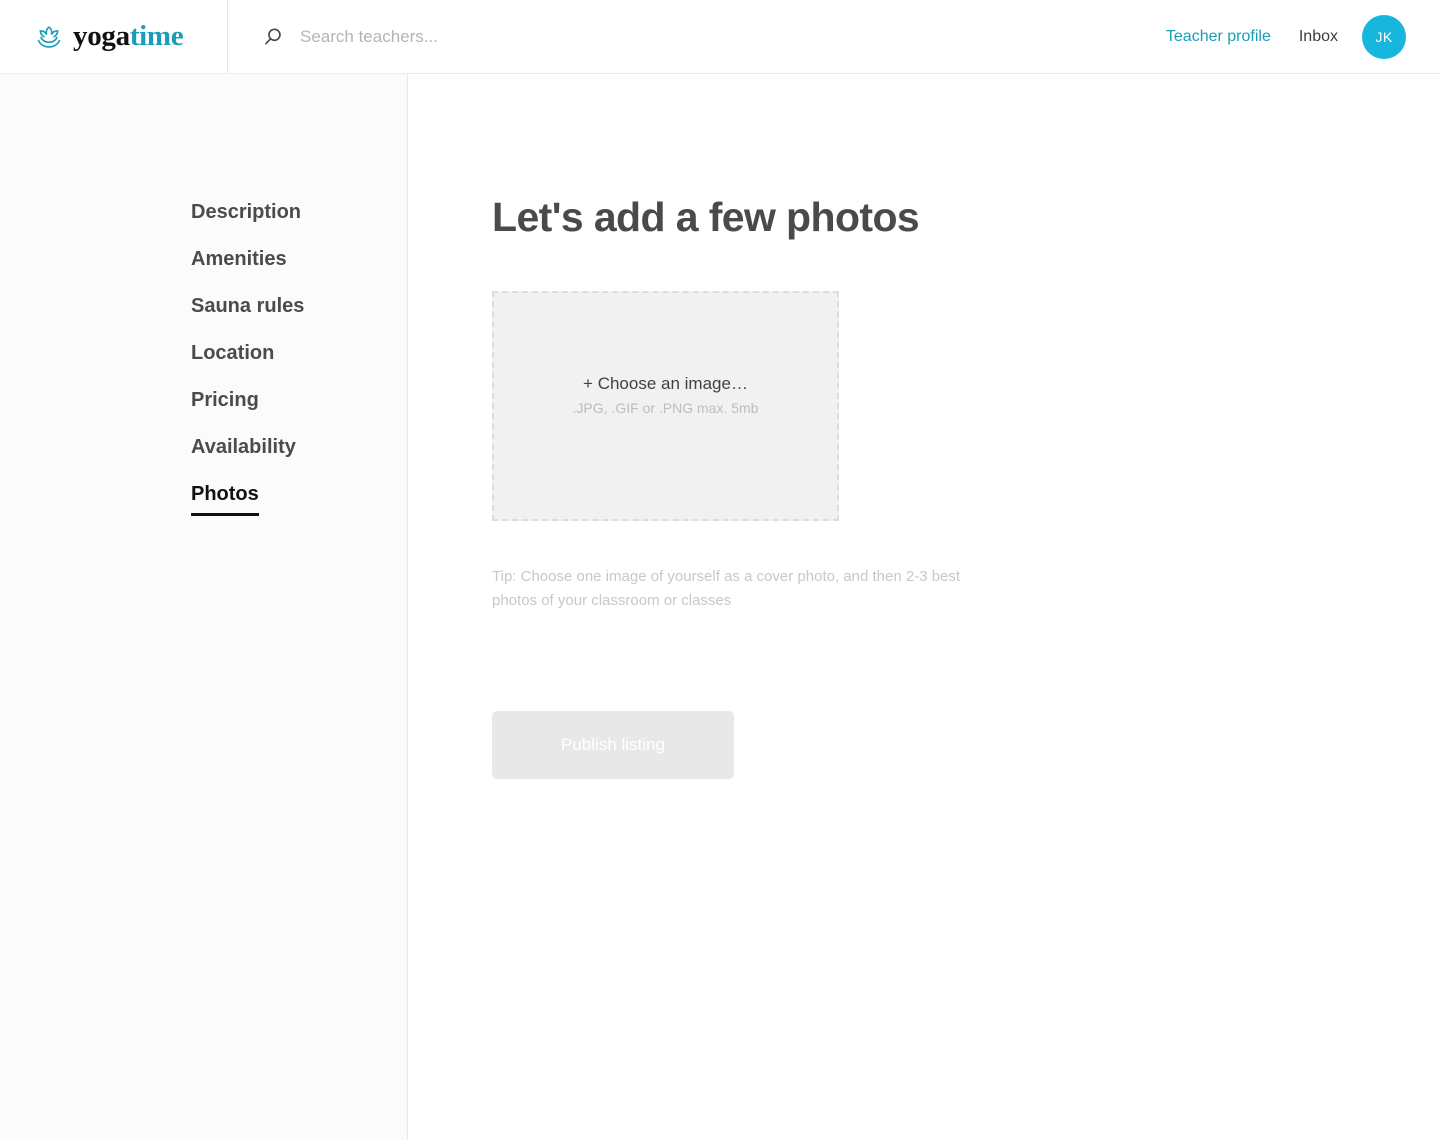  Describe the element at coordinates (1218, 37) in the screenshot. I see `teacher-profile-link: Teacher profile` at that location.